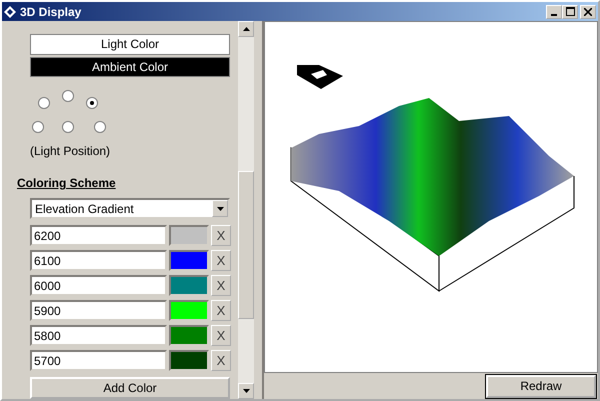 The width and height of the screenshot is (600, 401). Describe the element at coordinates (130, 209) in the screenshot. I see `scheme-dropdown: Elevation Gradient` at that location.